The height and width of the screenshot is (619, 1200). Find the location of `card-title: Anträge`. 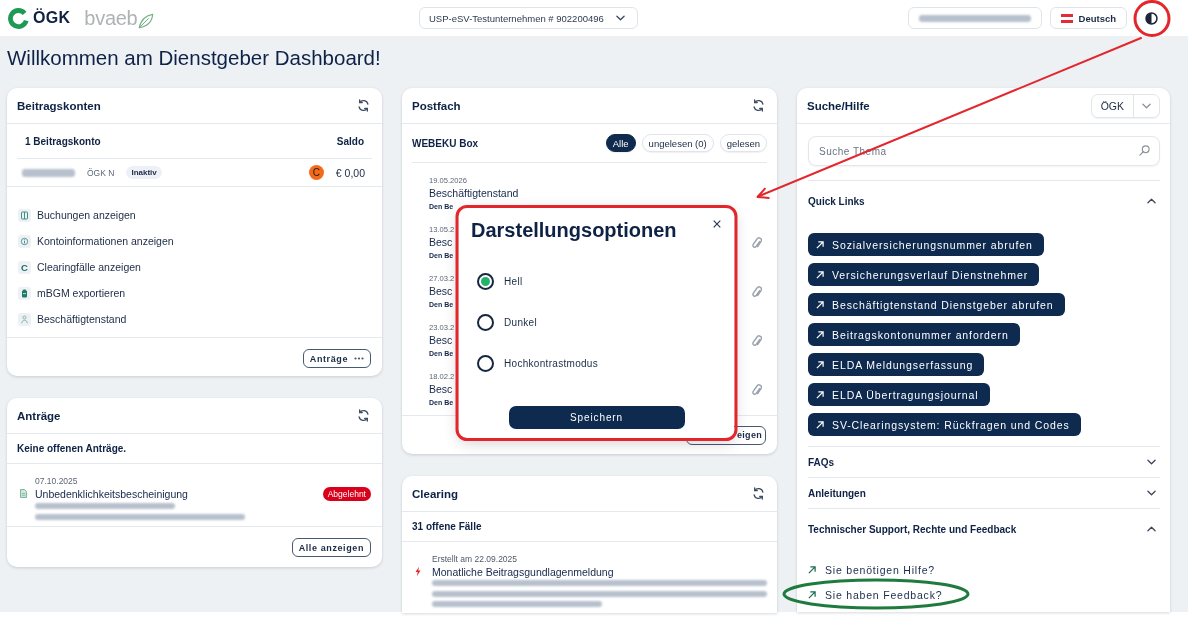

card-title: Anträge is located at coordinates (39, 415).